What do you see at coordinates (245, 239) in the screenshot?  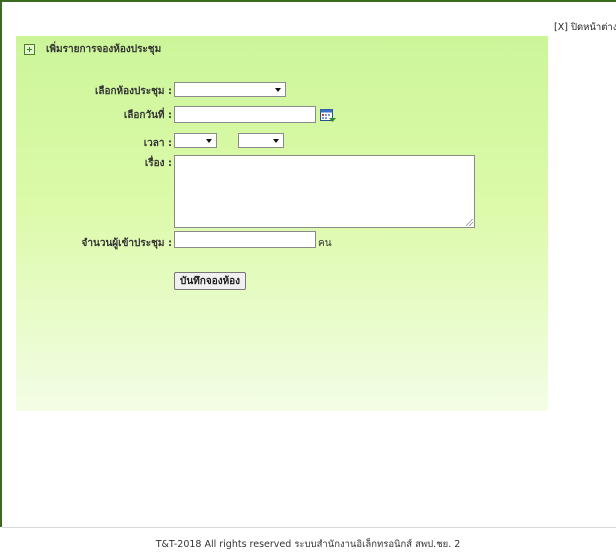 I see `attendees-input` at bounding box center [245, 239].